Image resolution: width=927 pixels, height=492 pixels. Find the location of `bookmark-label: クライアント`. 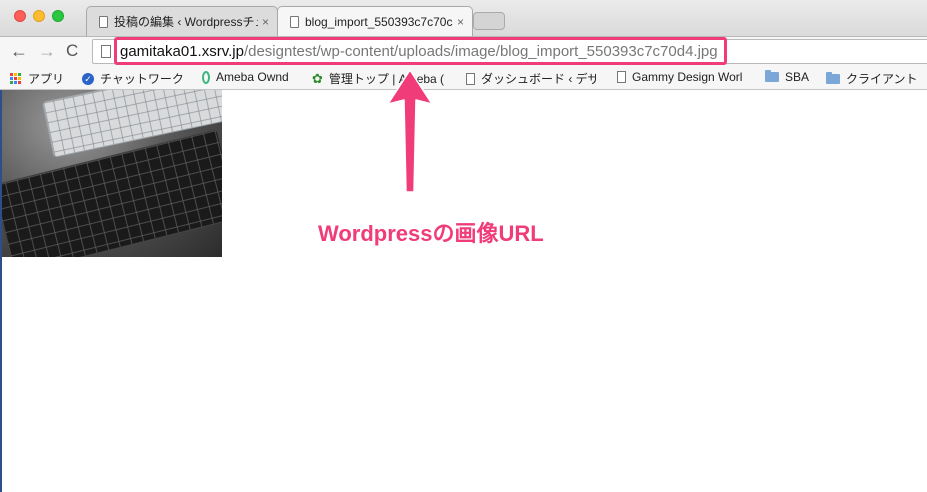

bookmark-label: クライアント is located at coordinates (882, 79).